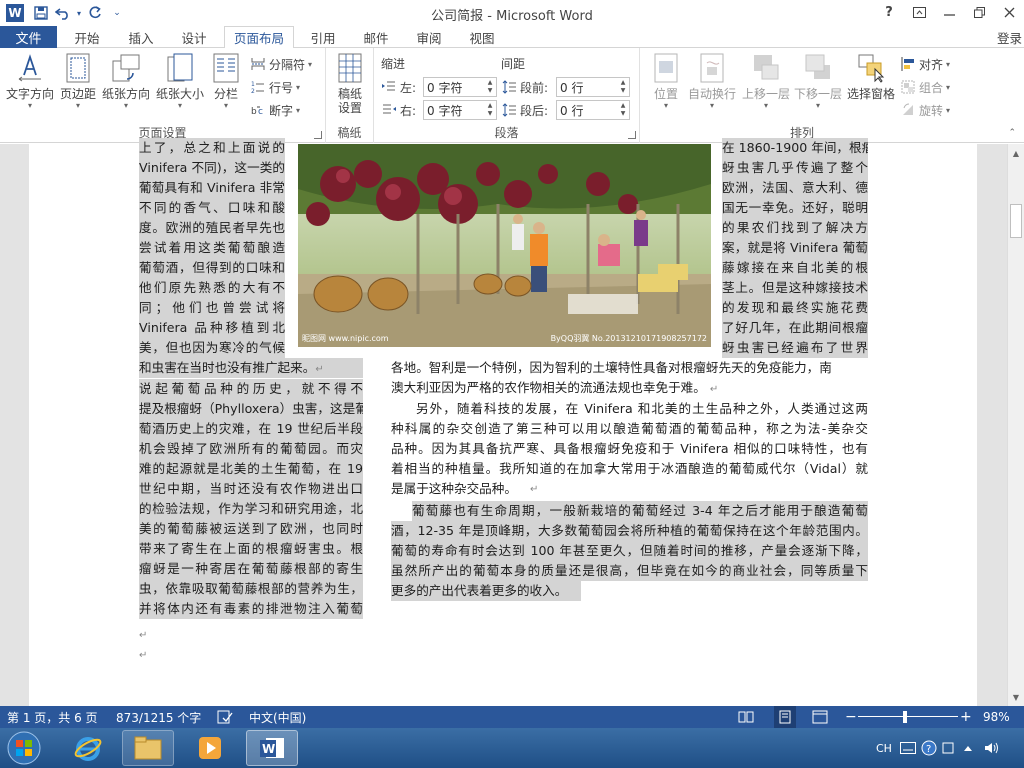  Describe the element at coordinates (1009, 12) in the screenshot. I see `close-icon` at that location.